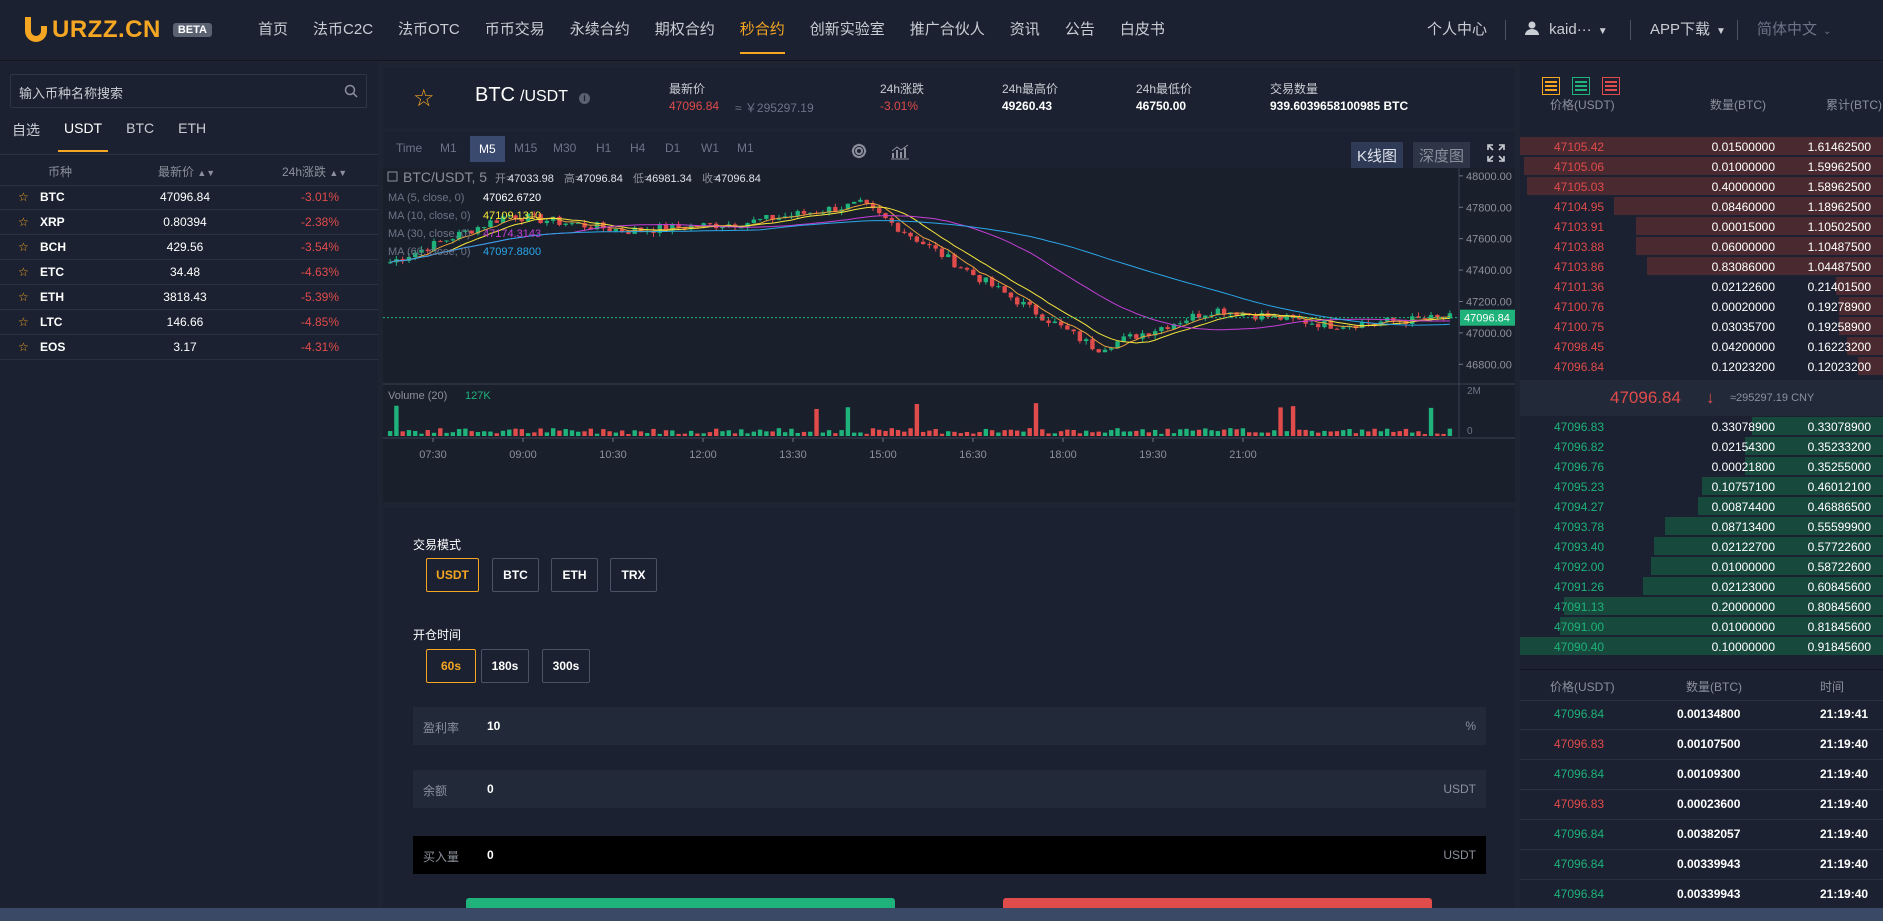 Image resolution: width=1883 pixels, height=921 pixels. I want to click on bid-row: 47091.13 0.20000000 0.80845600, so click(1701, 606).